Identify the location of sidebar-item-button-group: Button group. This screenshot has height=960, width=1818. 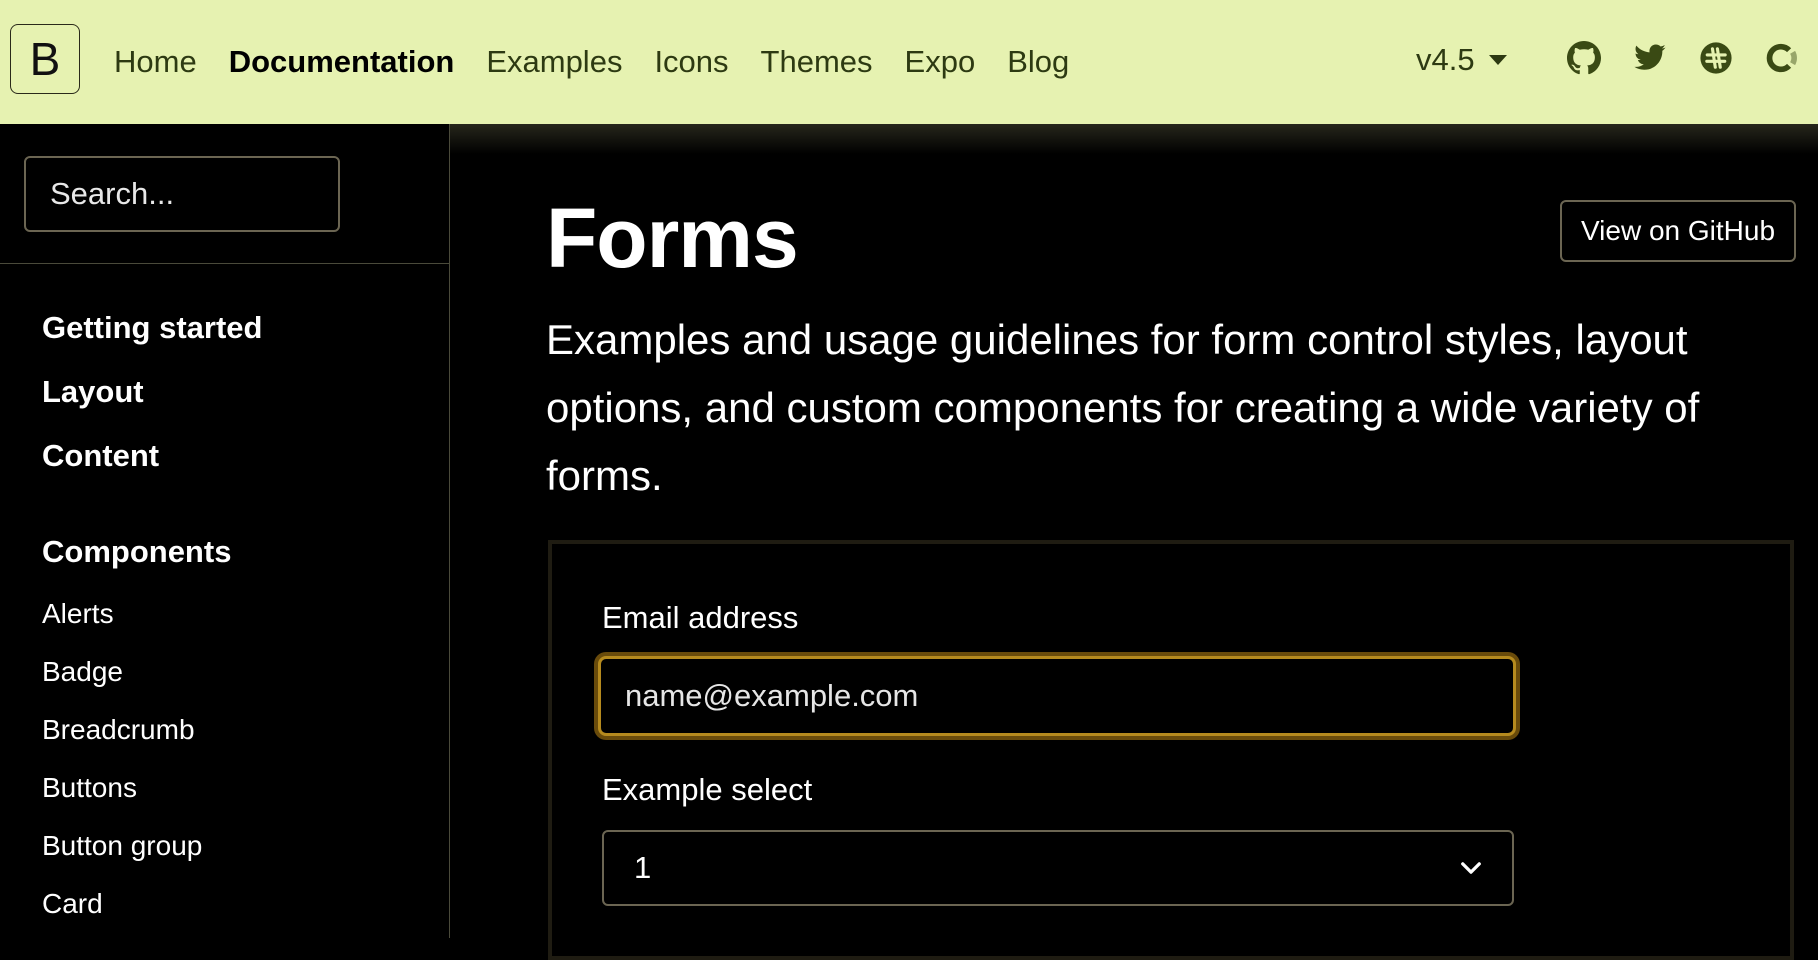
(122, 846).